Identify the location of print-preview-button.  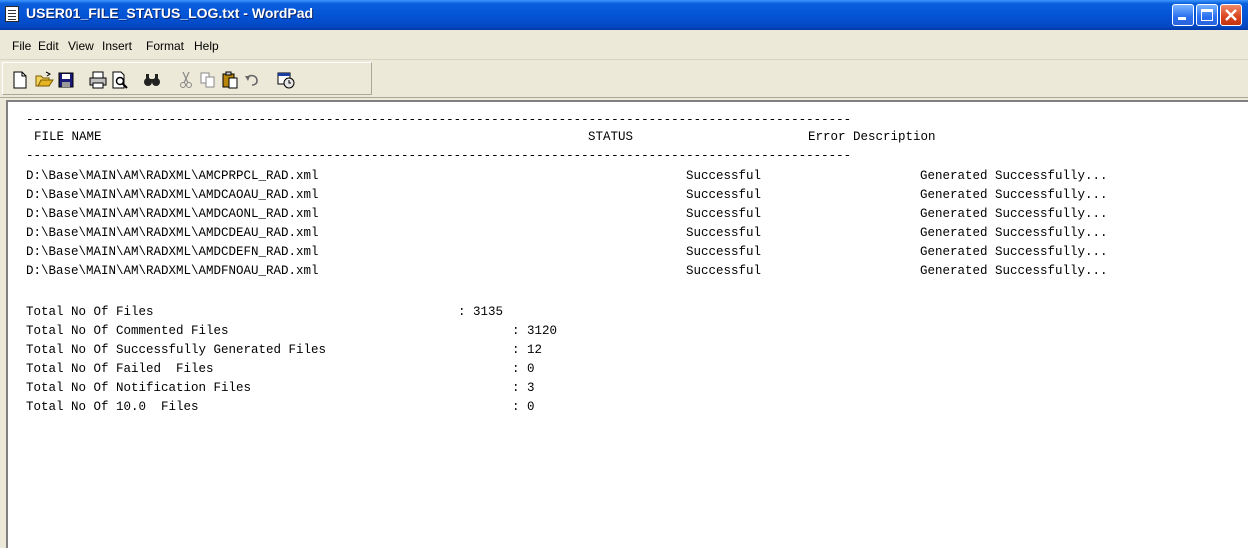
(120, 80).